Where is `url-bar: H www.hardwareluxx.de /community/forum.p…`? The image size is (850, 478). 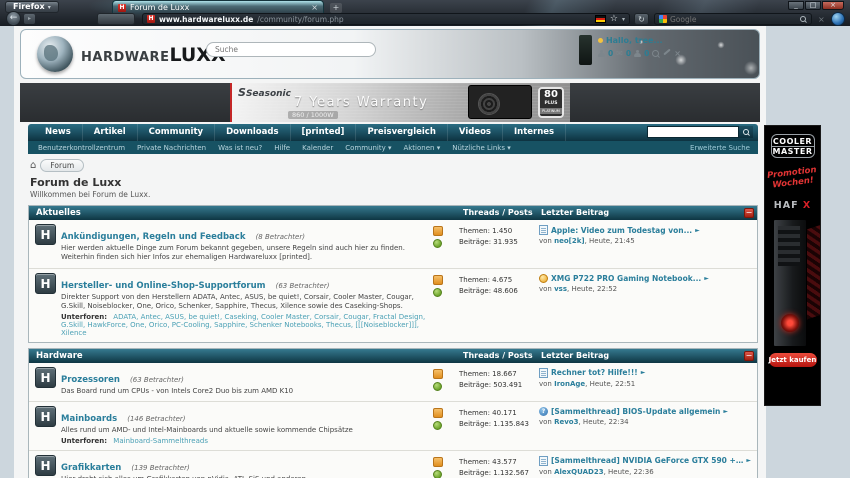 url-bar: H www.hardwareluxx.de /community/forum.p… is located at coordinates (386, 19).